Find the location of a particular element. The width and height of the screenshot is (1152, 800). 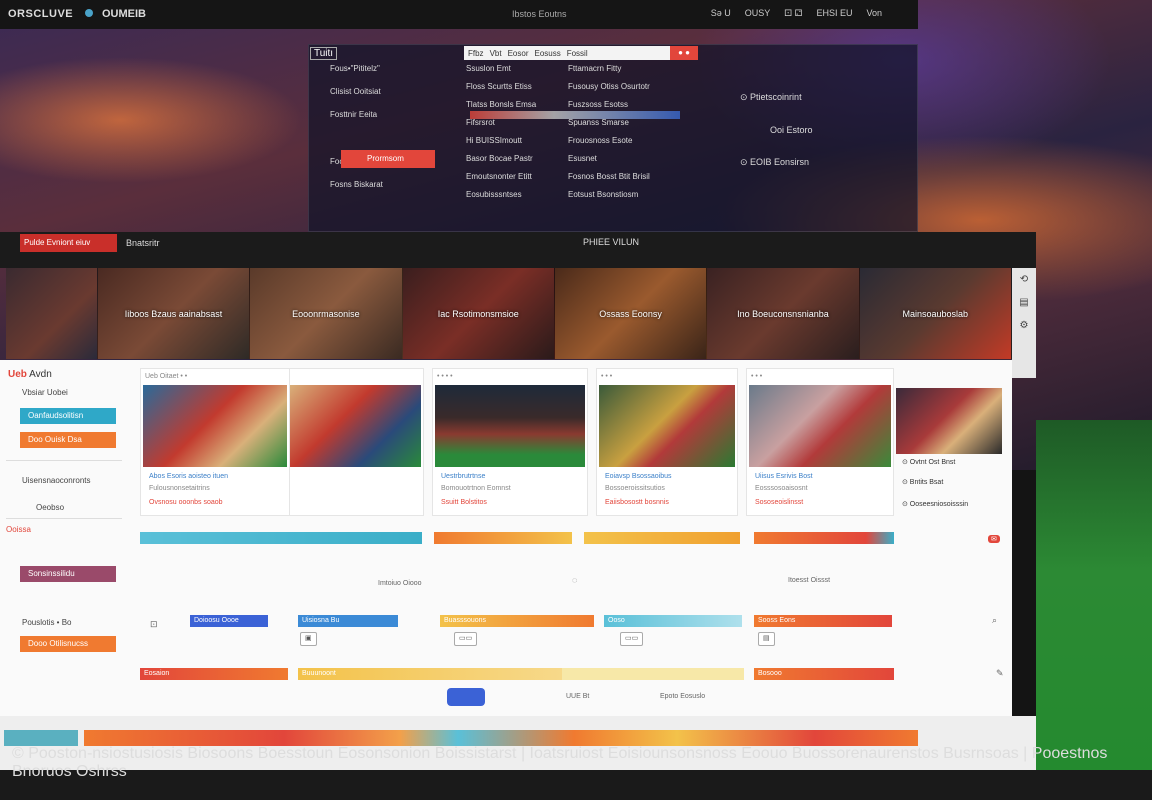

footer-bar-orange is located at coordinates (184, 738).